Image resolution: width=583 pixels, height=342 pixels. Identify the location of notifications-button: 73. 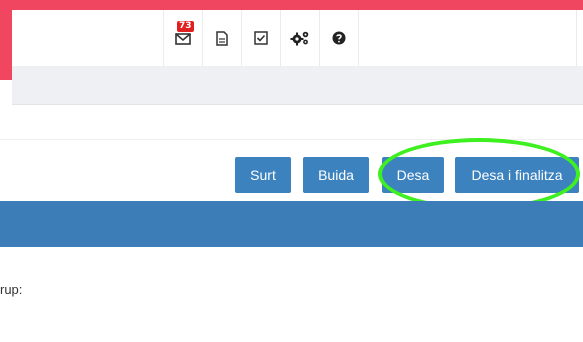
(182, 38).